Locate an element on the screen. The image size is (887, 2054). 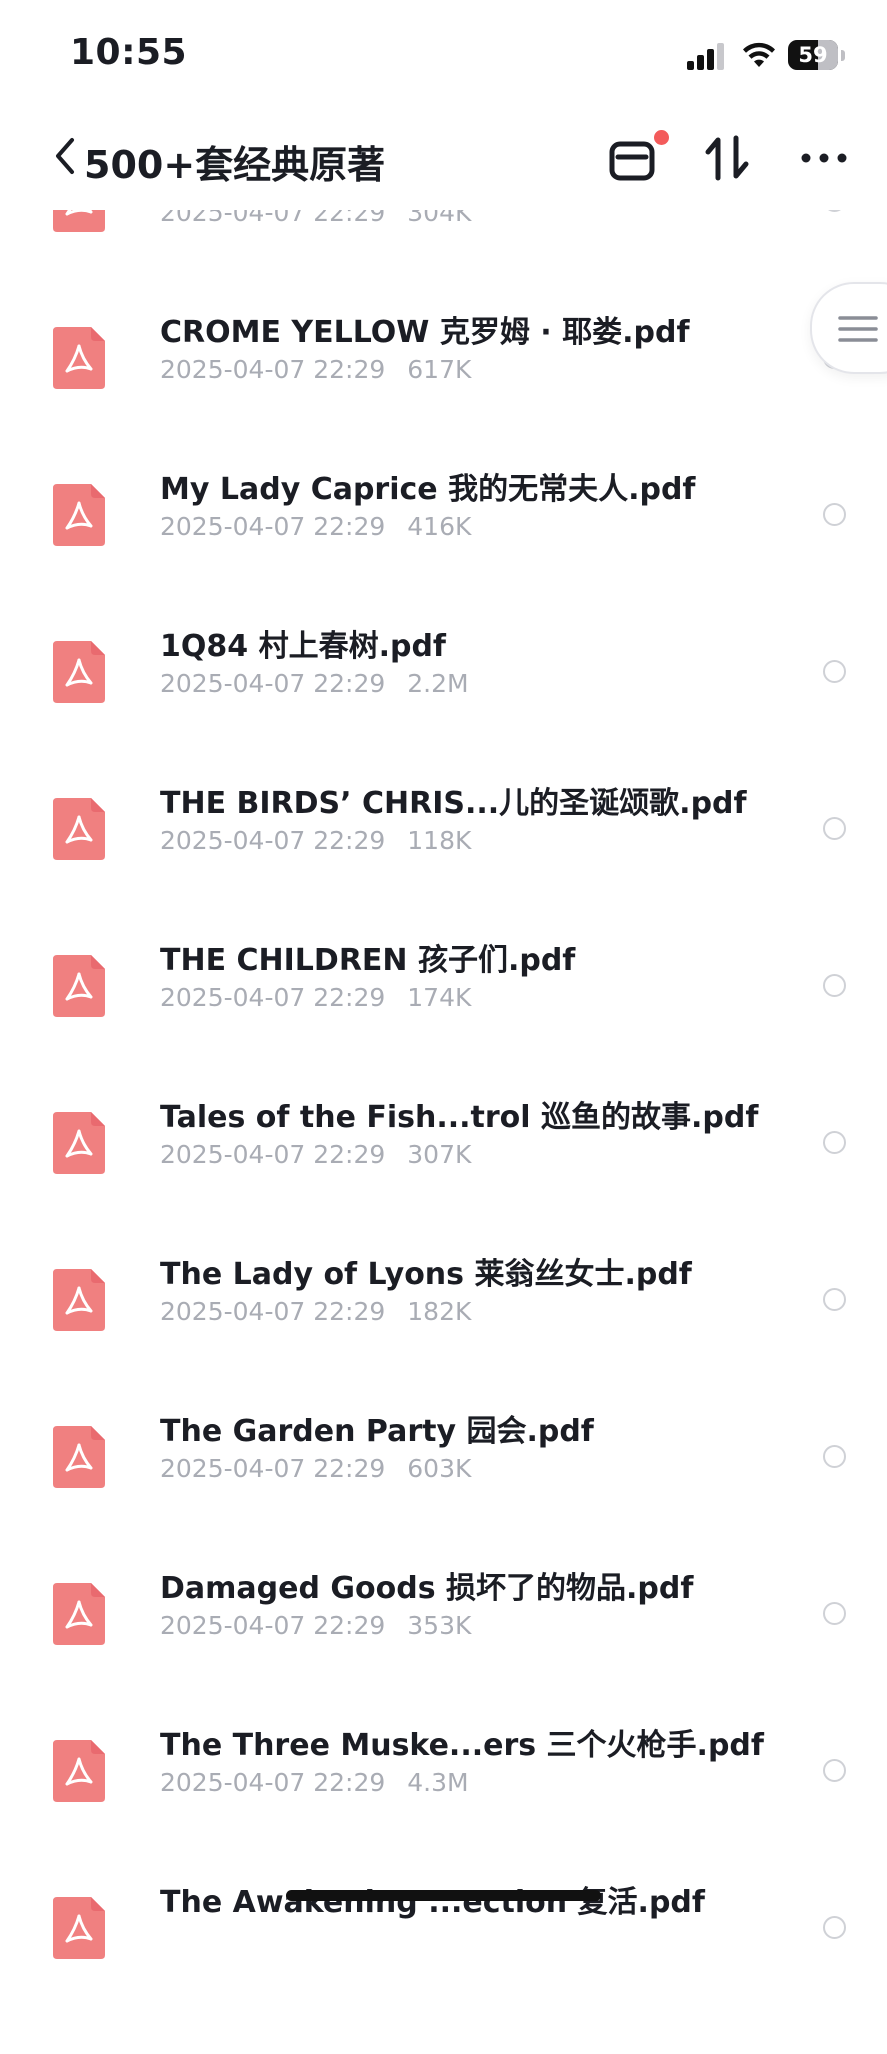
cellular-signal-icon is located at coordinates (707, 56).